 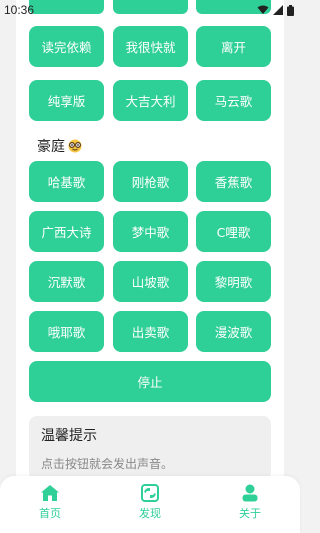 What do you see at coordinates (51, 147) in the screenshot?
I see `section-title-text: 豪庭` at bounding box center [51, 147].